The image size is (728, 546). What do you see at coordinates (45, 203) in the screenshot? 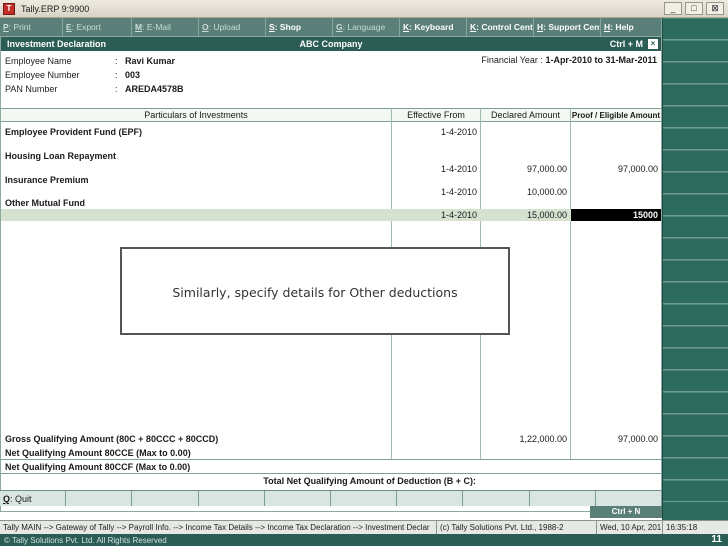
I see `row-label-mutual-fund: Other Mutual Fund` at bounding box center [45, 203].